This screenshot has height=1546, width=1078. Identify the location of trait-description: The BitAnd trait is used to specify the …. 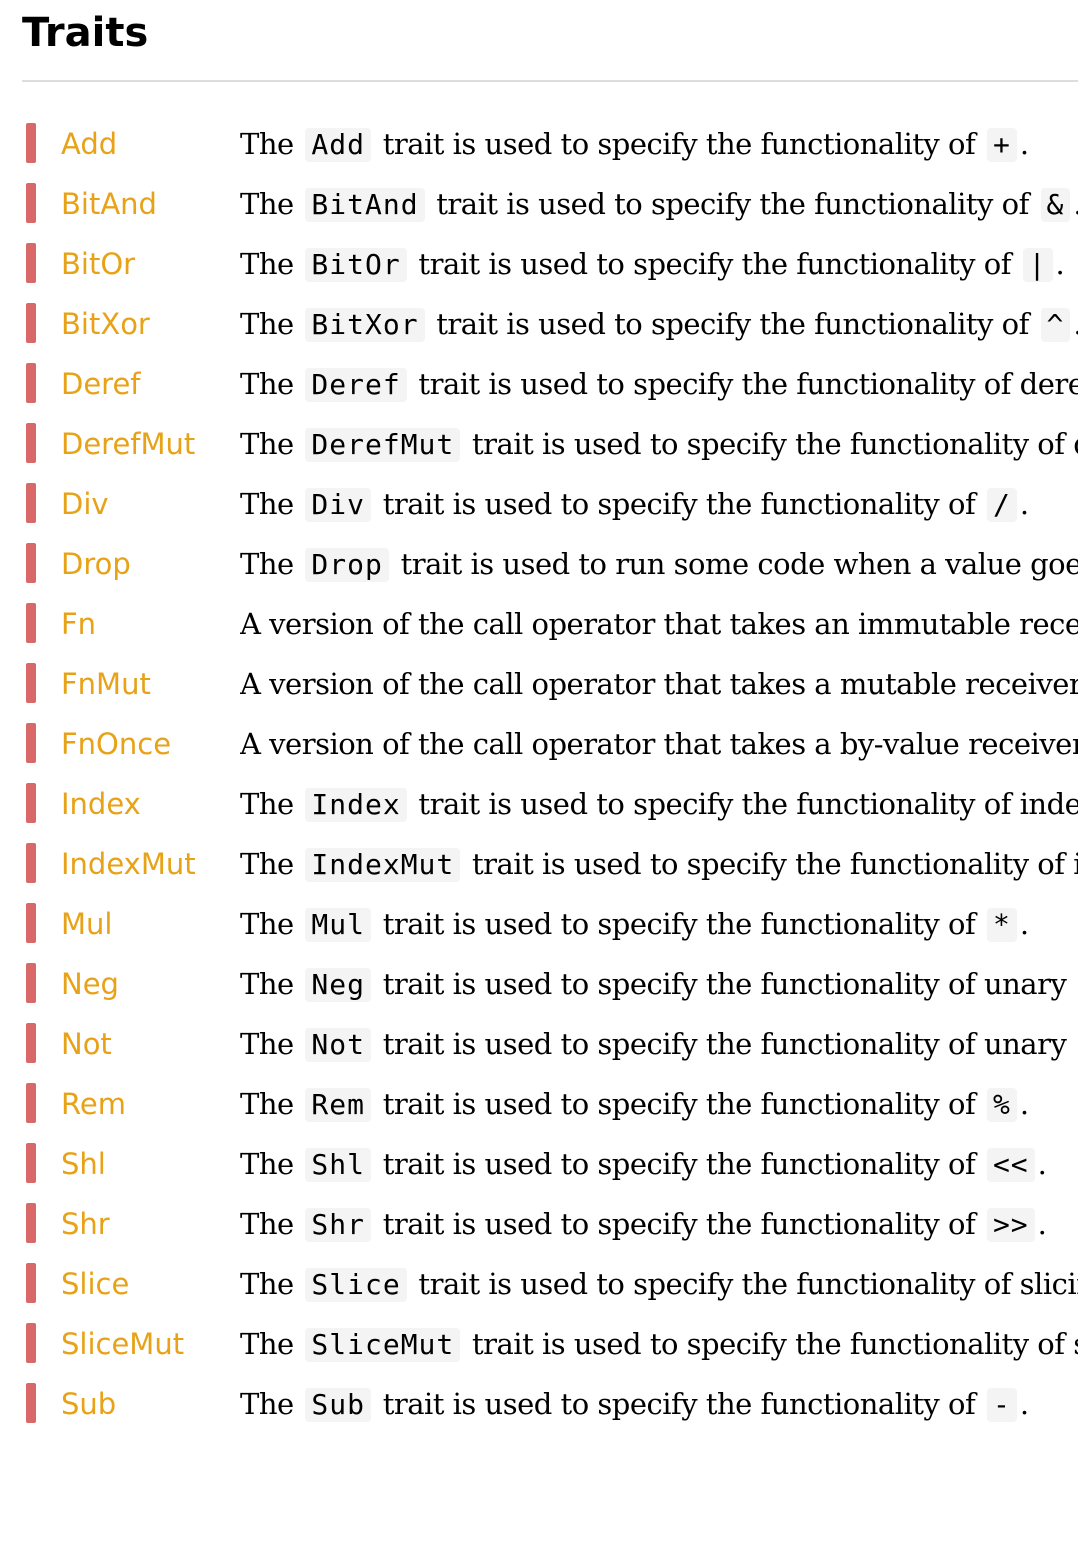
(659, 204).